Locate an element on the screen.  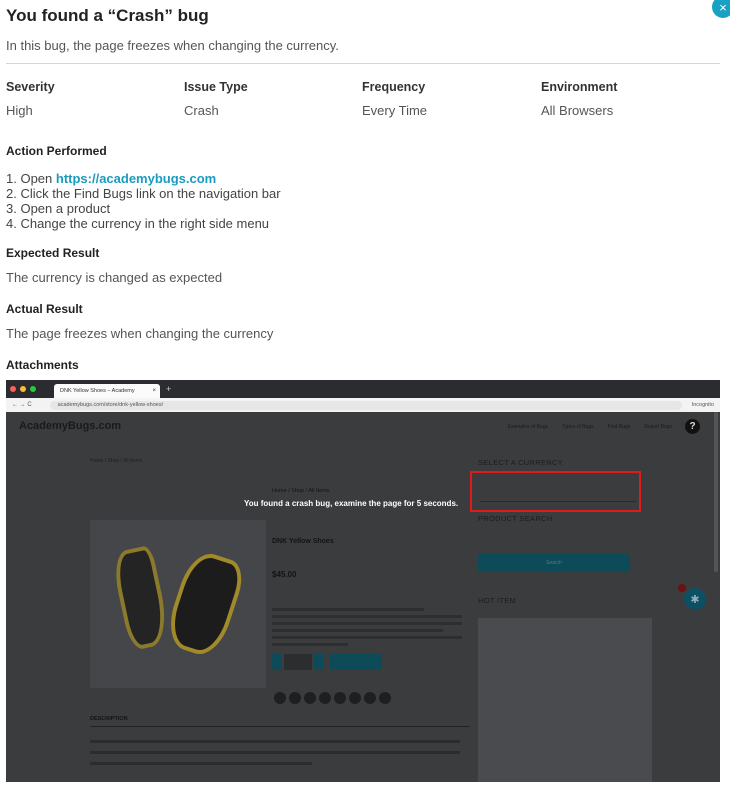
url-field: academybugs.com/store/dnk-yellow-shoes/ is located at coordinates (365, 405).